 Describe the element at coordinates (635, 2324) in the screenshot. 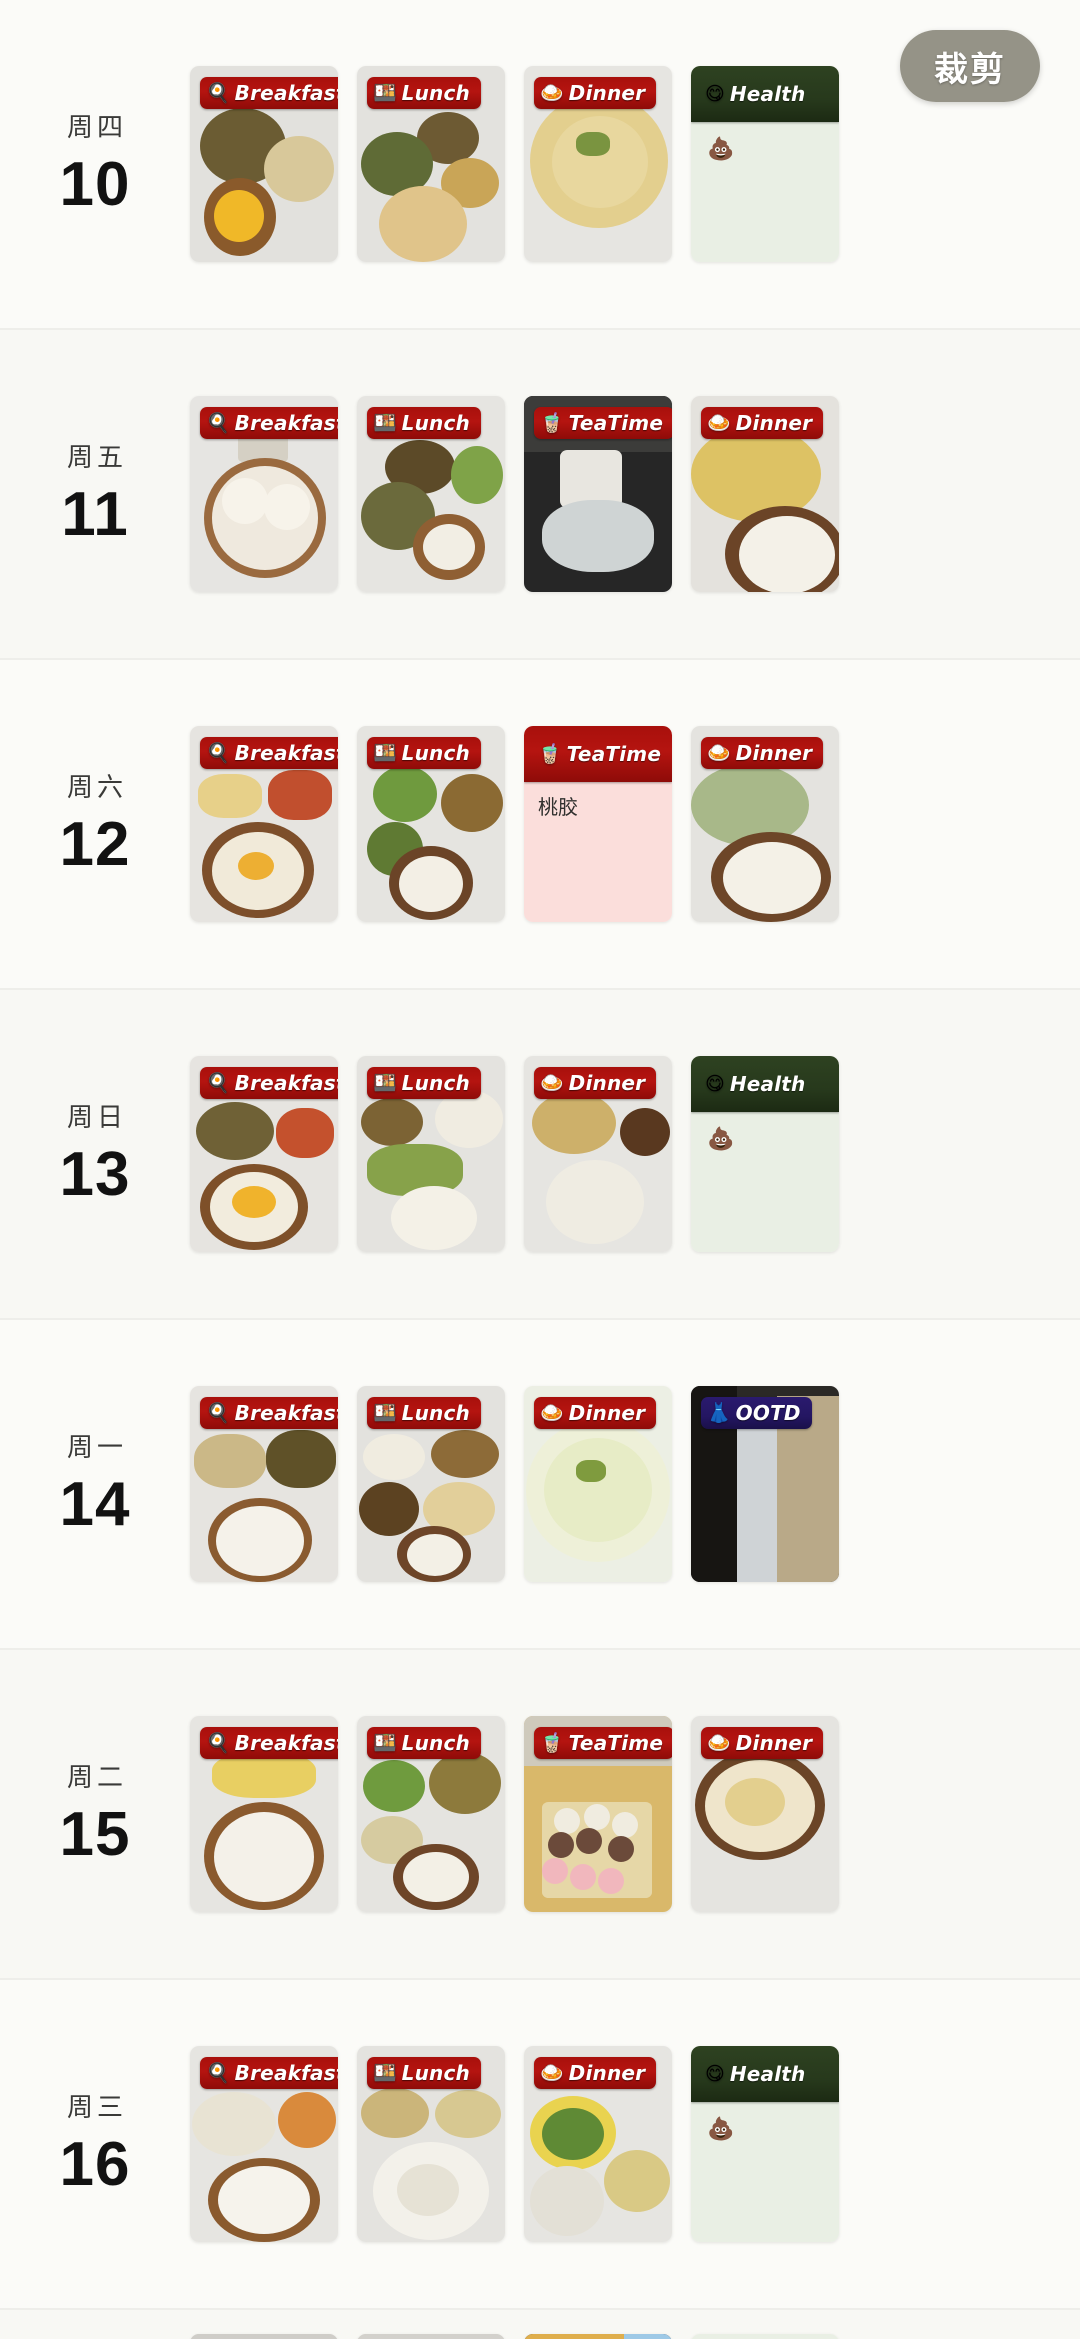

I see `meal-card-strip` at that location.